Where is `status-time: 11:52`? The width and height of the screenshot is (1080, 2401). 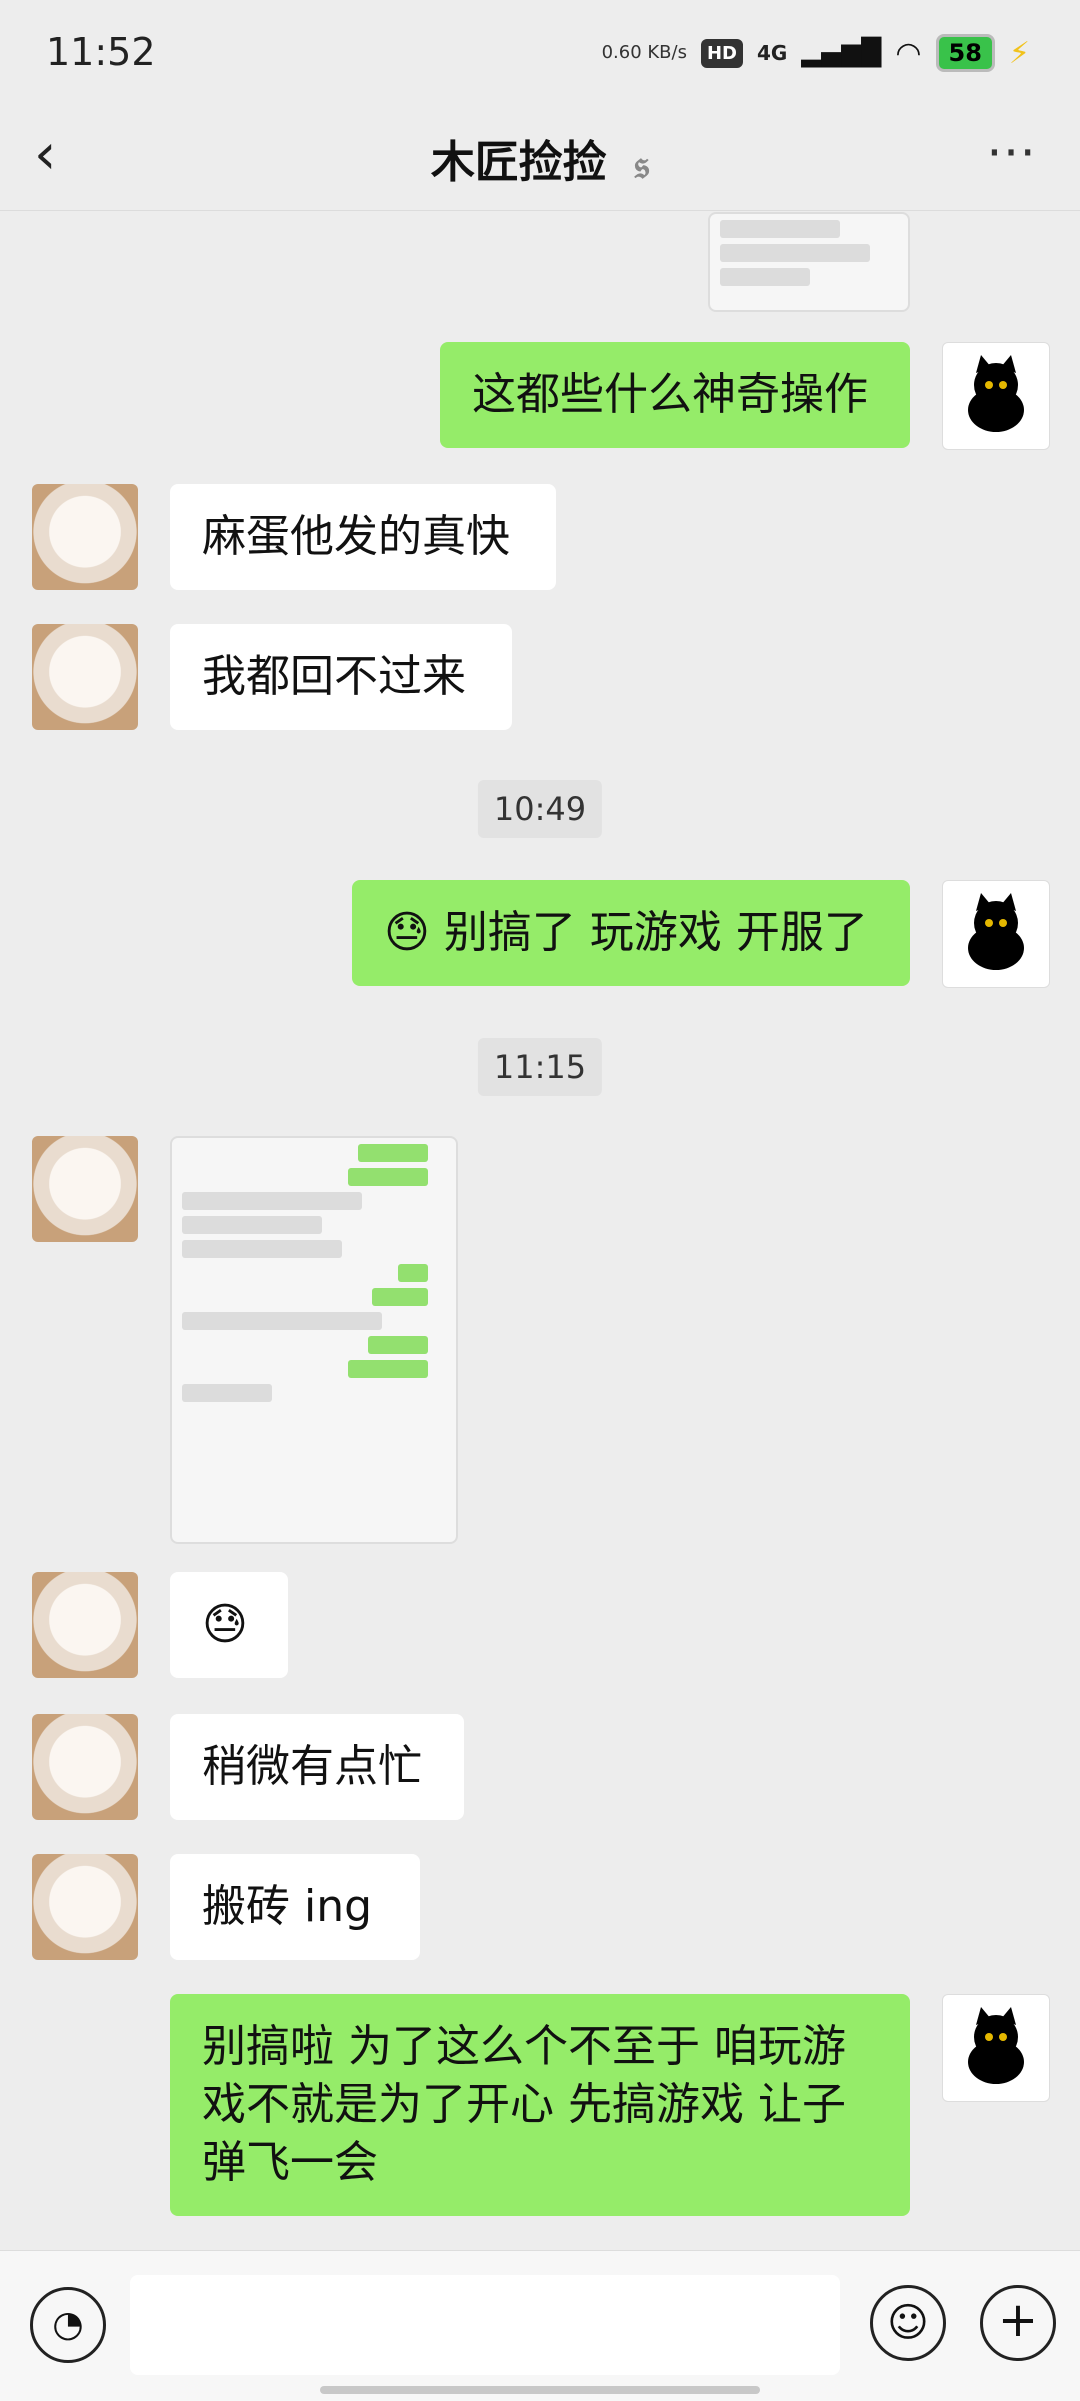 status-time: 11:52 is located at coordinates (101, 52).